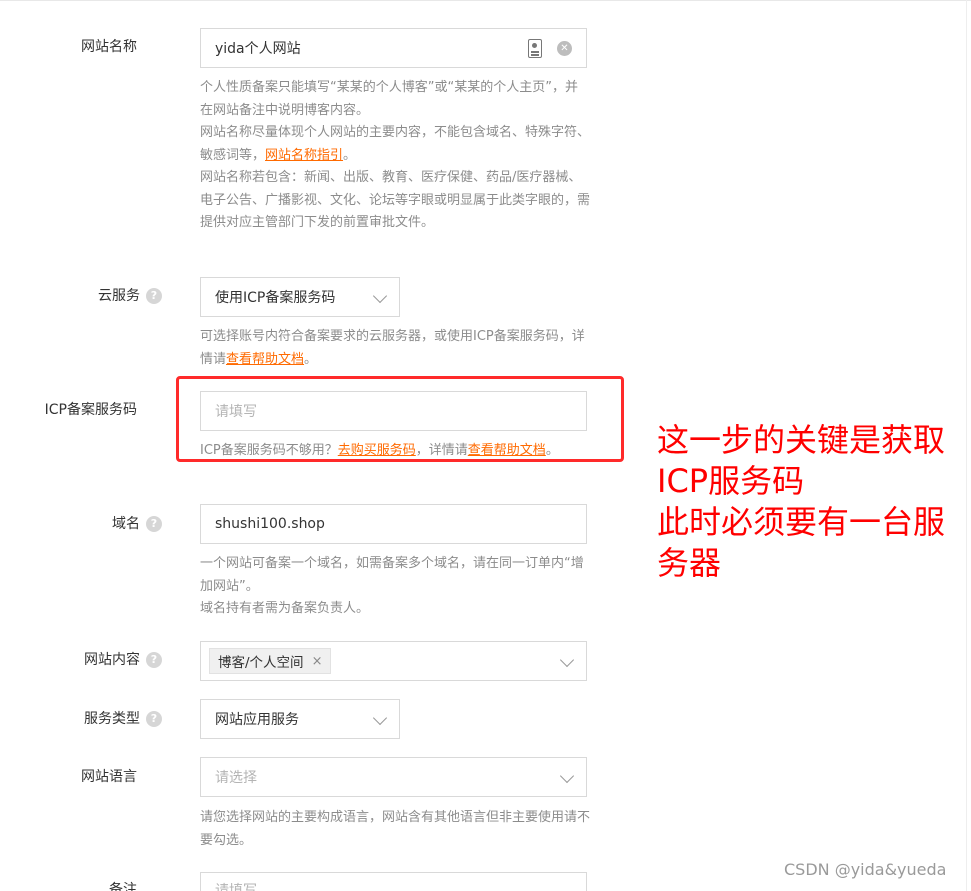 The image size is (971, 891). I want to click on domain-label: 域名 ?, so click(91, 524).